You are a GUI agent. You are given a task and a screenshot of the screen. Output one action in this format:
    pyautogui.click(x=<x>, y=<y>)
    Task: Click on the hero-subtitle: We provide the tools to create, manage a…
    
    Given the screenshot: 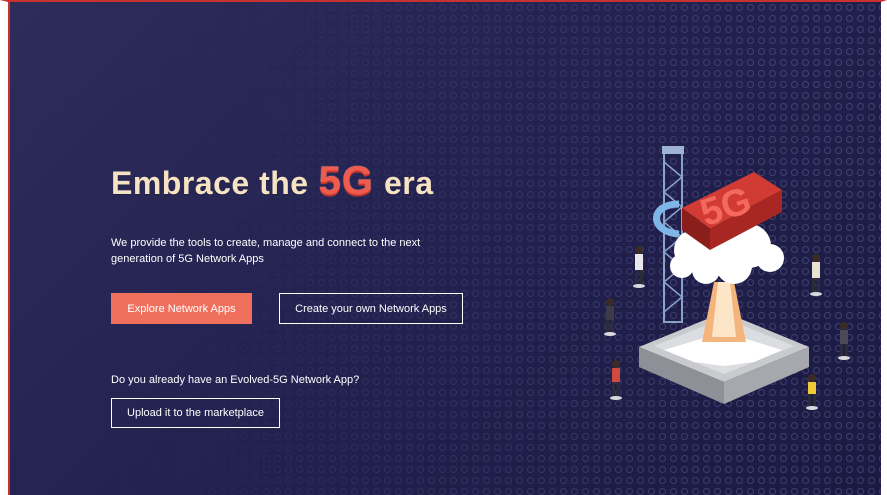 What is the action you would take?
    pyautogui.click(x=266, y=251)
    